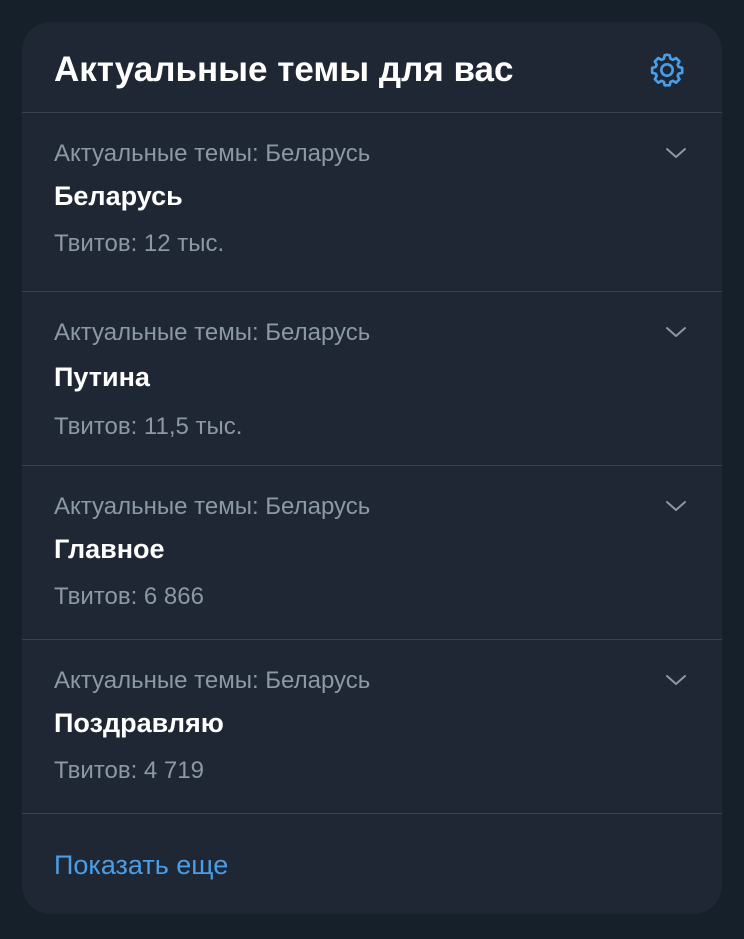 The height and width of the screenshot is (939, 744). I want to click on trend-name: Беларусь, so click(118, 196).